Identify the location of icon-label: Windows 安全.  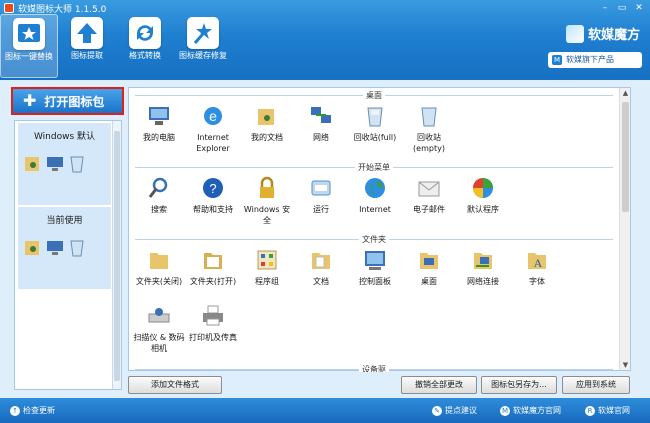
(267, 215).